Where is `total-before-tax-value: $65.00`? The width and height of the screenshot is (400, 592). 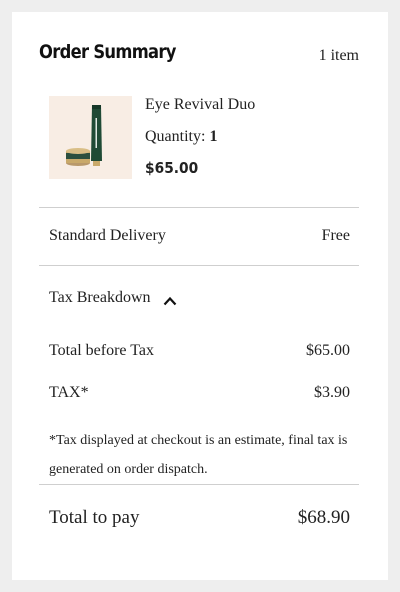
total-before-tax-value: $65.00 is located at coordinates (328, 350).